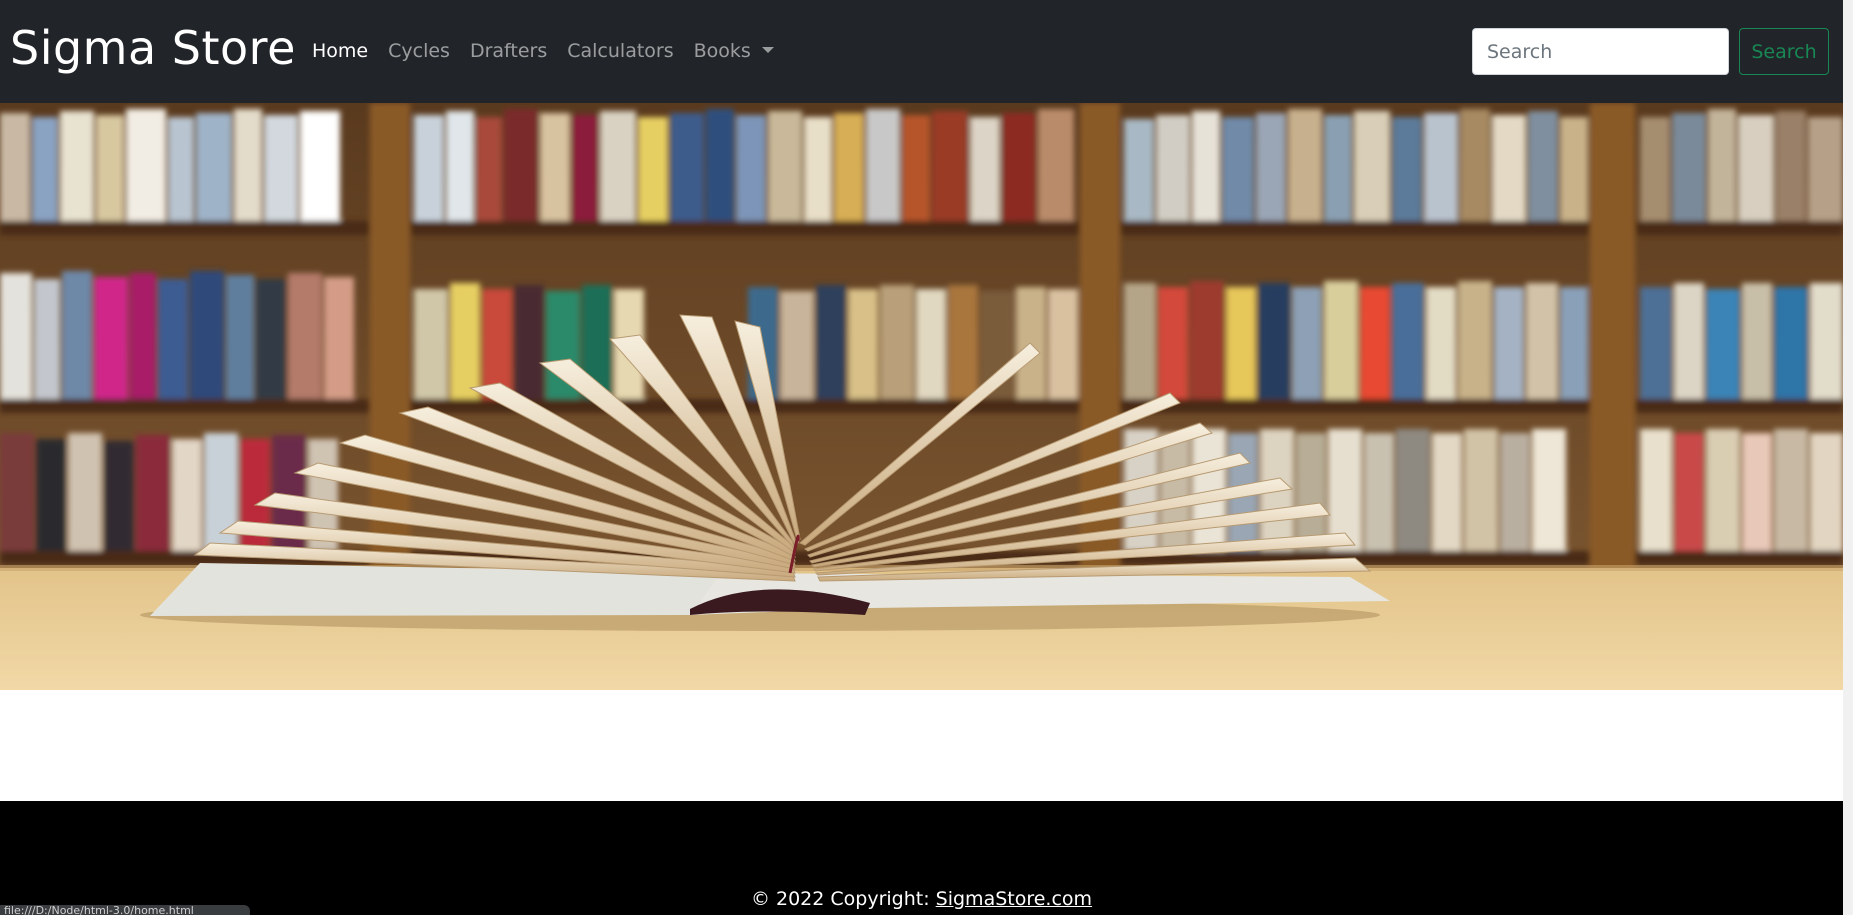 The image size is (1853, 915). What do you see at coordinates (843, 899) in the screenshot?
I see `copyright-text: © 2022 Copyright:` at bounding box center [843, 899].